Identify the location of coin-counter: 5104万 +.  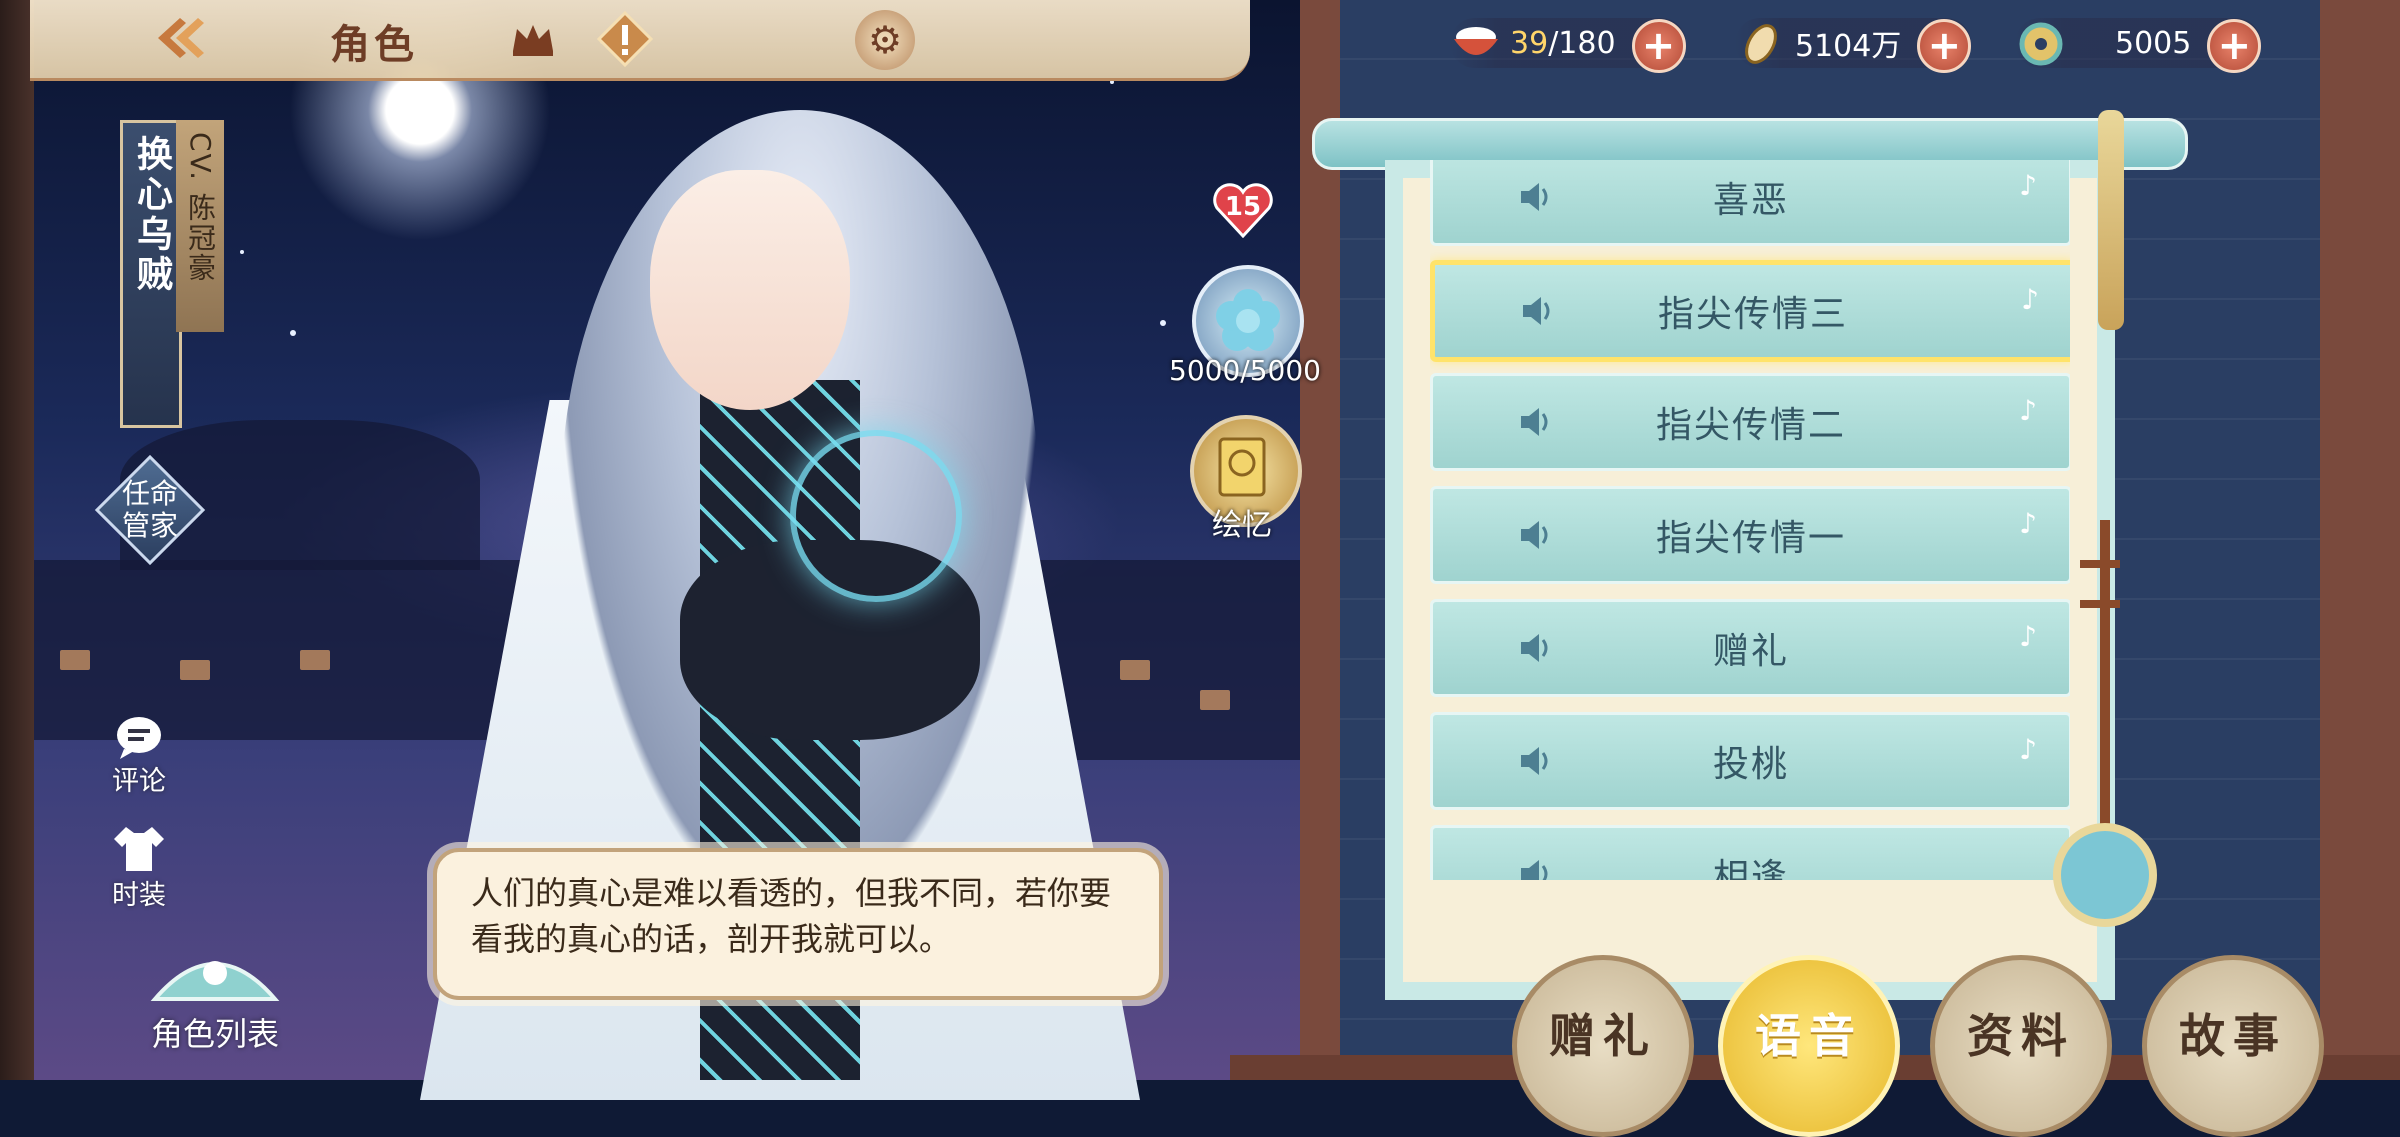
(1853, 45).